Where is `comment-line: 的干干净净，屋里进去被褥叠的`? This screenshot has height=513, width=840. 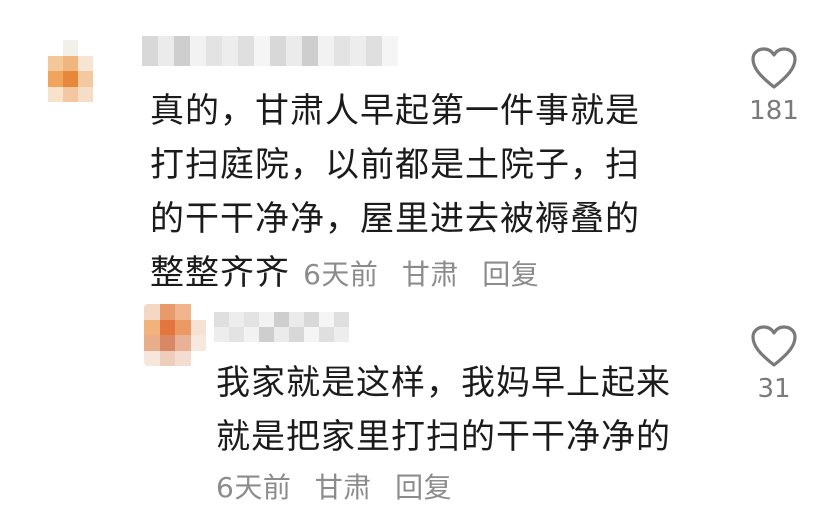
comment-line: 的干干净净，屋里进去被褥叠的 is located at coordinates (395, 219).